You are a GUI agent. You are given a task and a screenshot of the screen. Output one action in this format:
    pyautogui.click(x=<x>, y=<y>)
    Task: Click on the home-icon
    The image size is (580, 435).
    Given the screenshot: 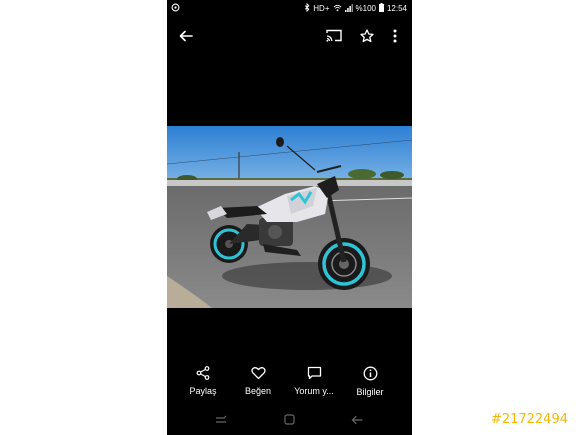 What is the action you would take?
    pyautogui.click(x=289, y=421)
    